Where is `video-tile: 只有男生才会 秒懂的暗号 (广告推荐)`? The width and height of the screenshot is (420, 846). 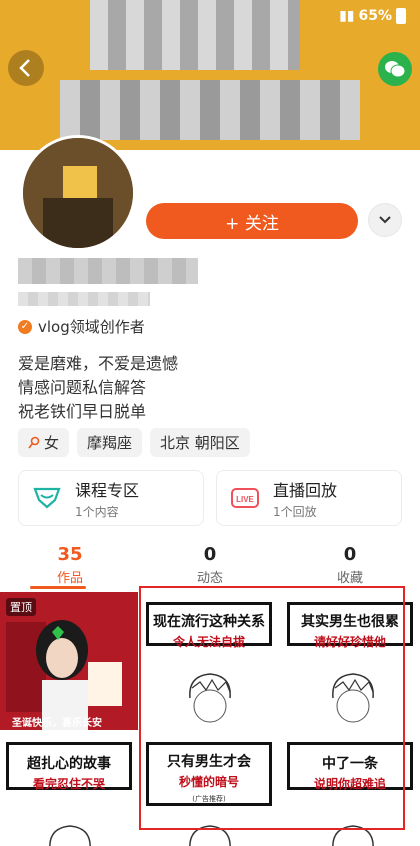
video-tile: 只有男生才会 秒懂的暗号 (广告推荐) is located at coordinates (209, 789).